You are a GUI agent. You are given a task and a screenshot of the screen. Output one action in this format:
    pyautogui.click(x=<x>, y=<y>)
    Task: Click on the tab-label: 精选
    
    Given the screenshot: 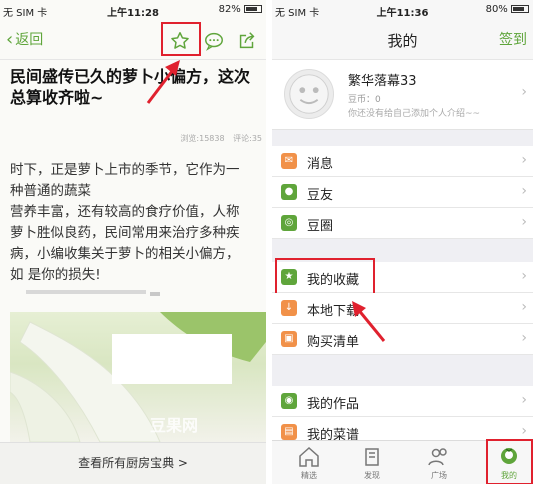 What is the action you would take?
    pyautogui.click(x=309, y=475)
    